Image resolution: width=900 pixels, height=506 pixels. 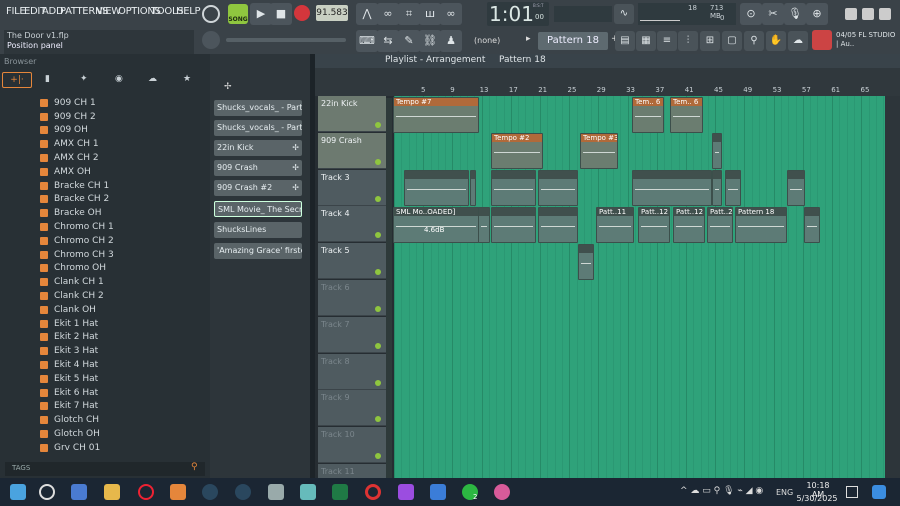 What do you see at coordinates (258, 230) in the screenshot?
I see `picker-item: ShucksLines` at bounding box center [258, 230].